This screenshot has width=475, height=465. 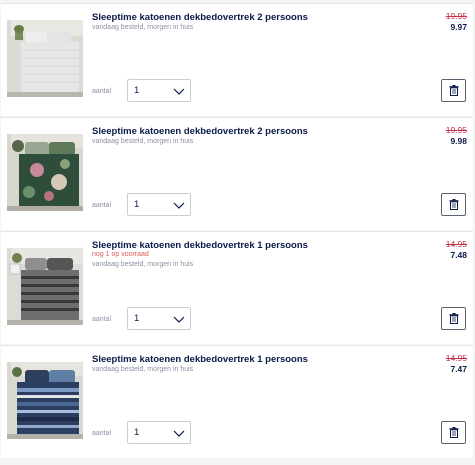 What do you see at coordinates (458, 369) in the screenshot?
I see `sale-price: 7.47` at bounding box center [458, 369].